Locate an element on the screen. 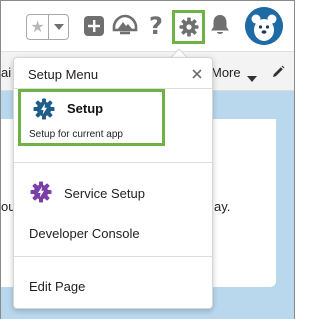 The width and height of the screenshot is (320, 319). help-icon: ? is located at coordinates (156, 26).